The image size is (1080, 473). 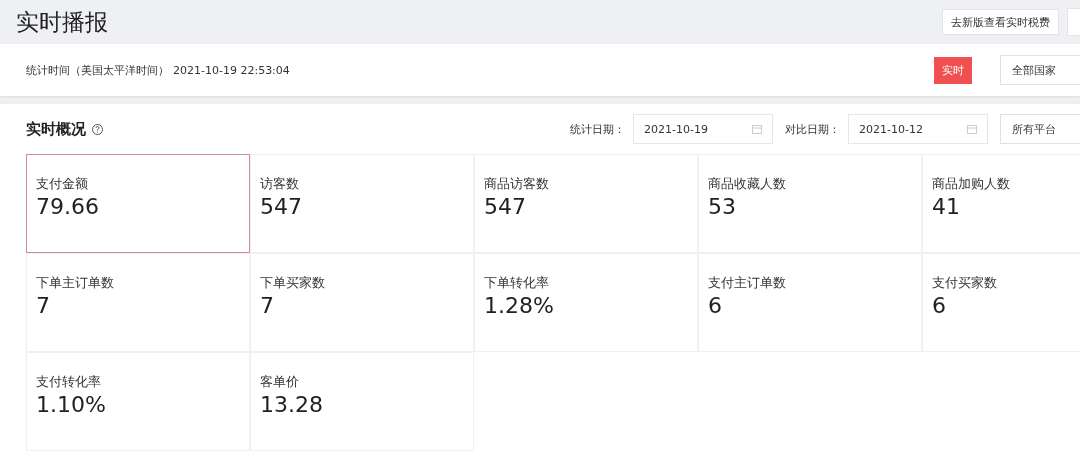 What do you see at coordinates (56, 129) in the screenshot?
I see `overview-title: 实时概况` at bounding box center [56, 129].